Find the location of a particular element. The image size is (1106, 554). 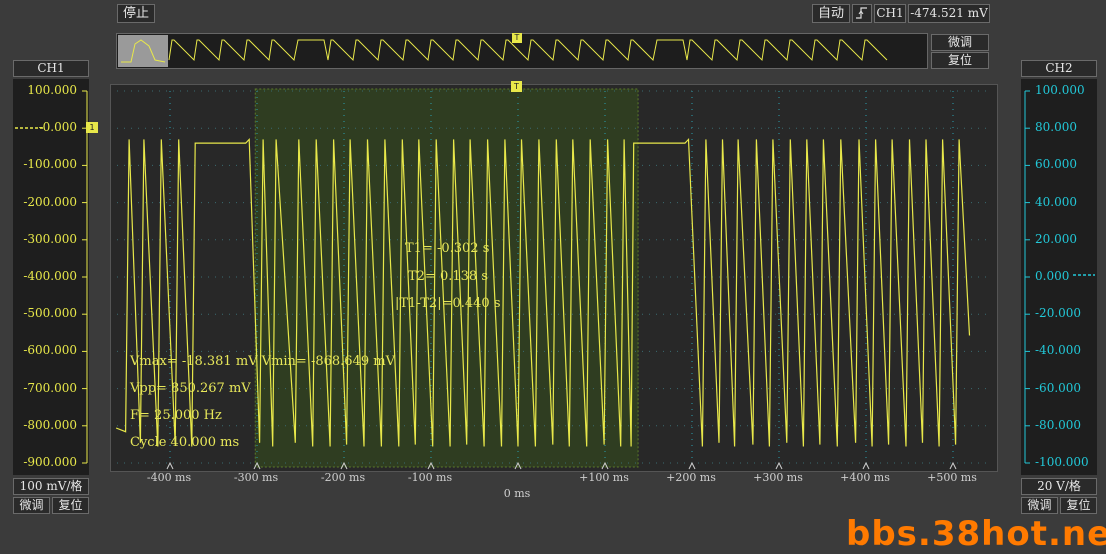

ch2-reset-button: 复位 is located at coordinates (1078, 505).